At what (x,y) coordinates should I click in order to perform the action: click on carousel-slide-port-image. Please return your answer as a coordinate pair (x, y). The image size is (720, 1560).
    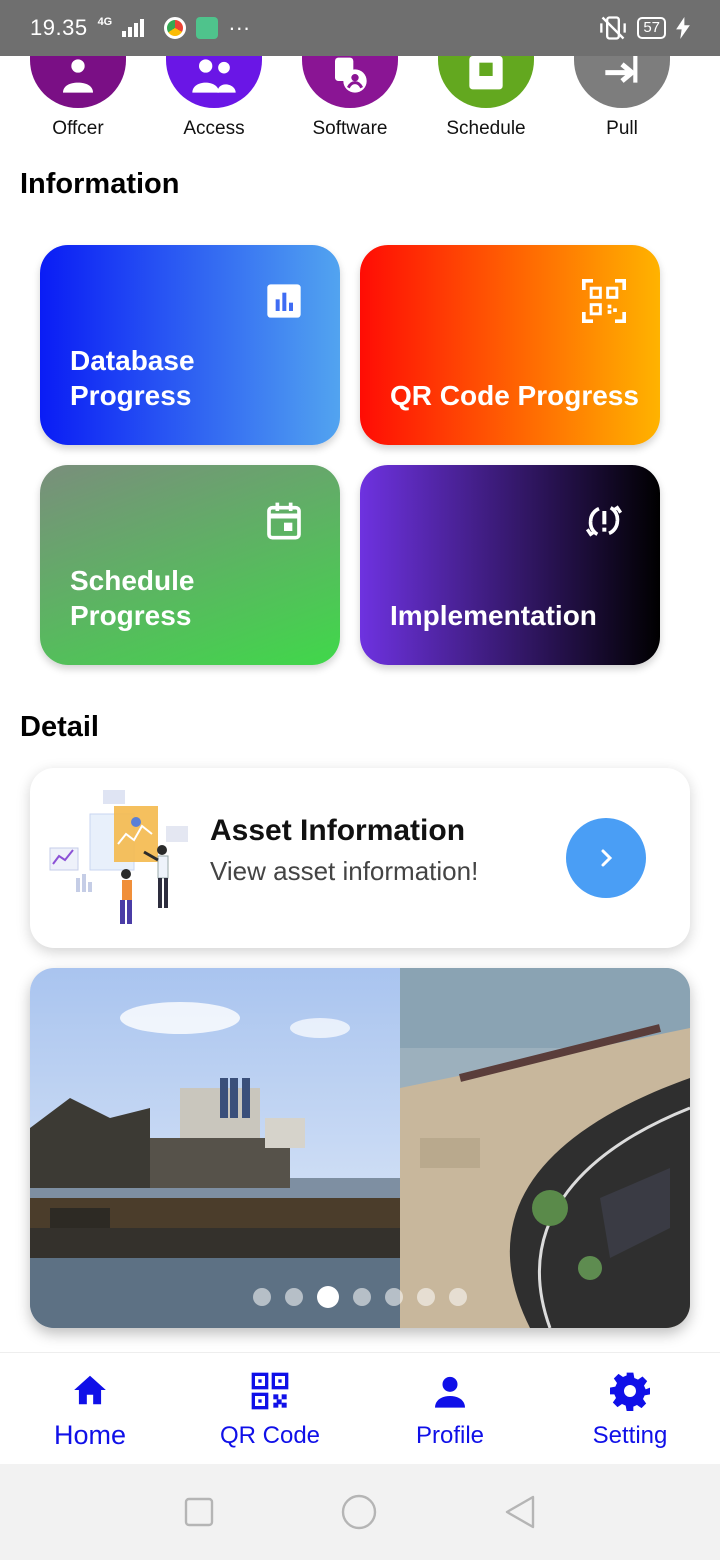
    Looking at the image, I should click on (545, 1148).